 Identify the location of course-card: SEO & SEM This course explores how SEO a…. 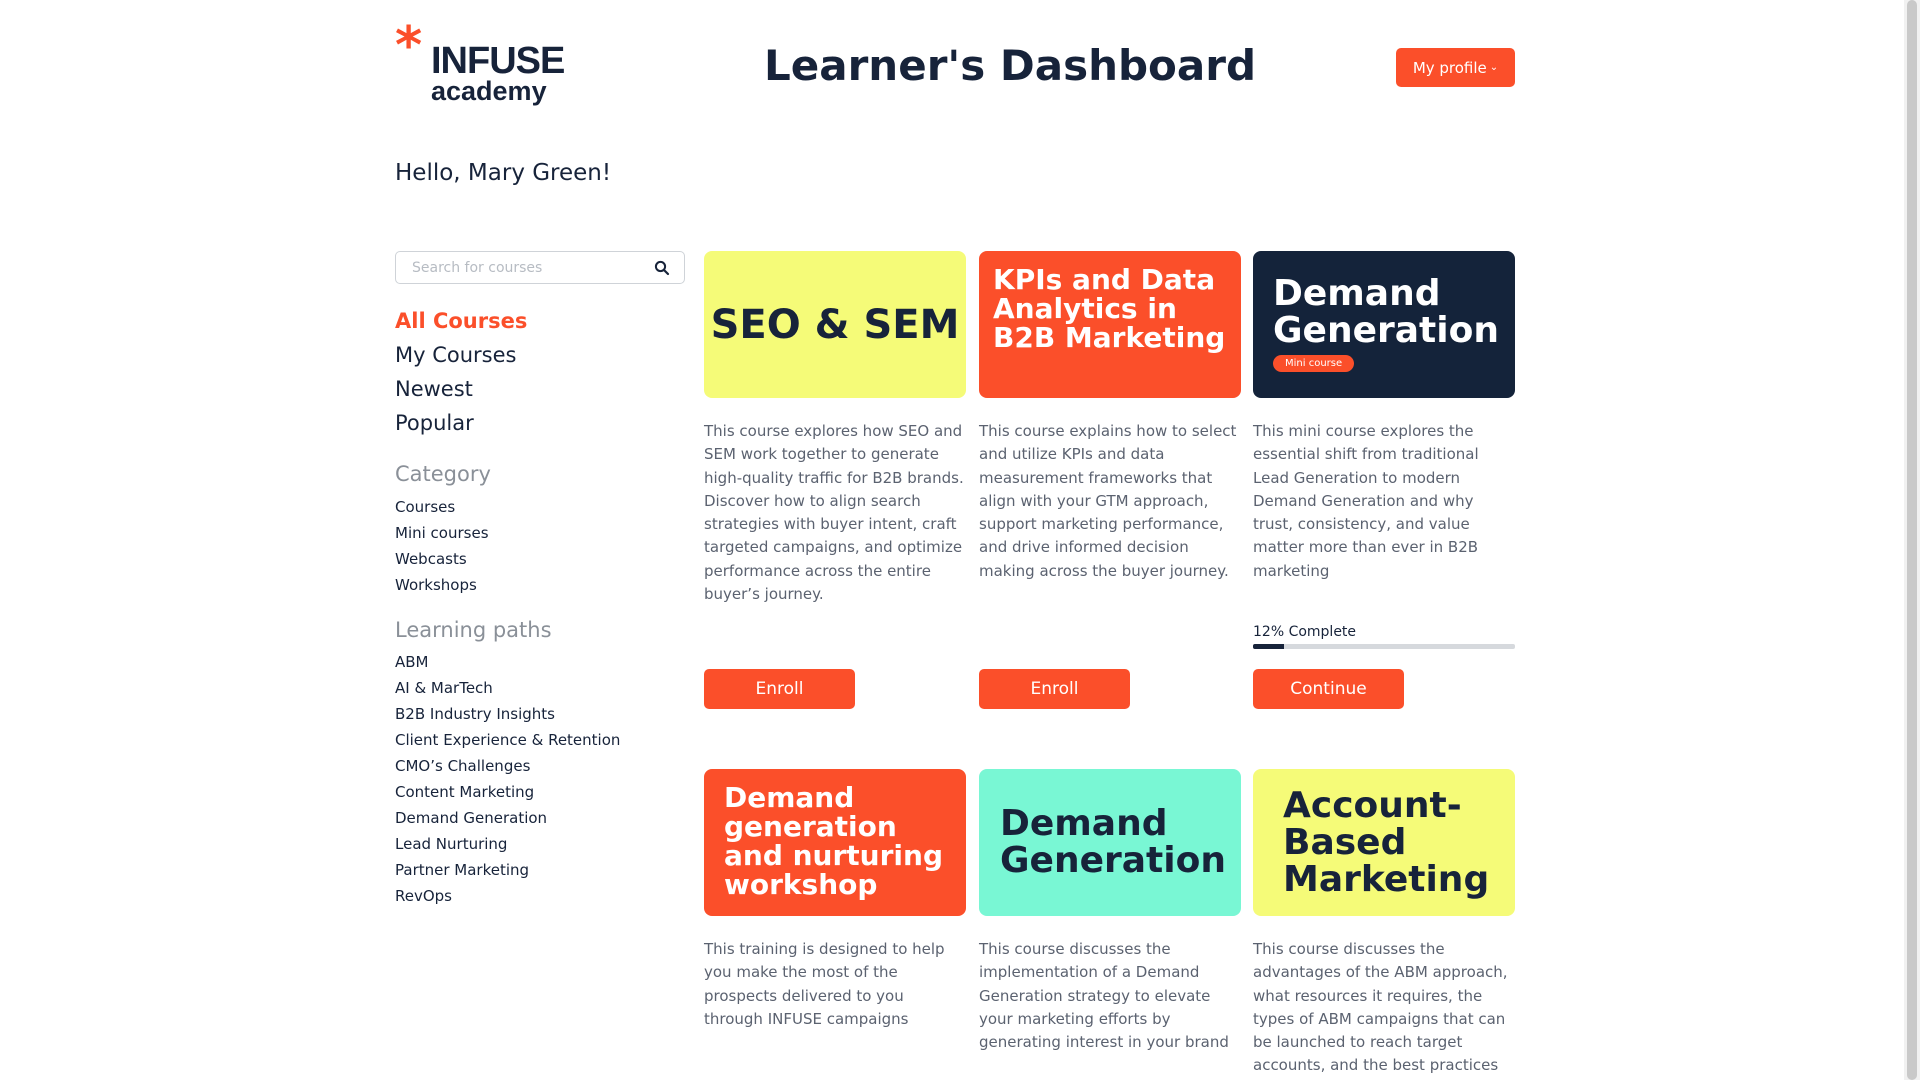
(835, 428).